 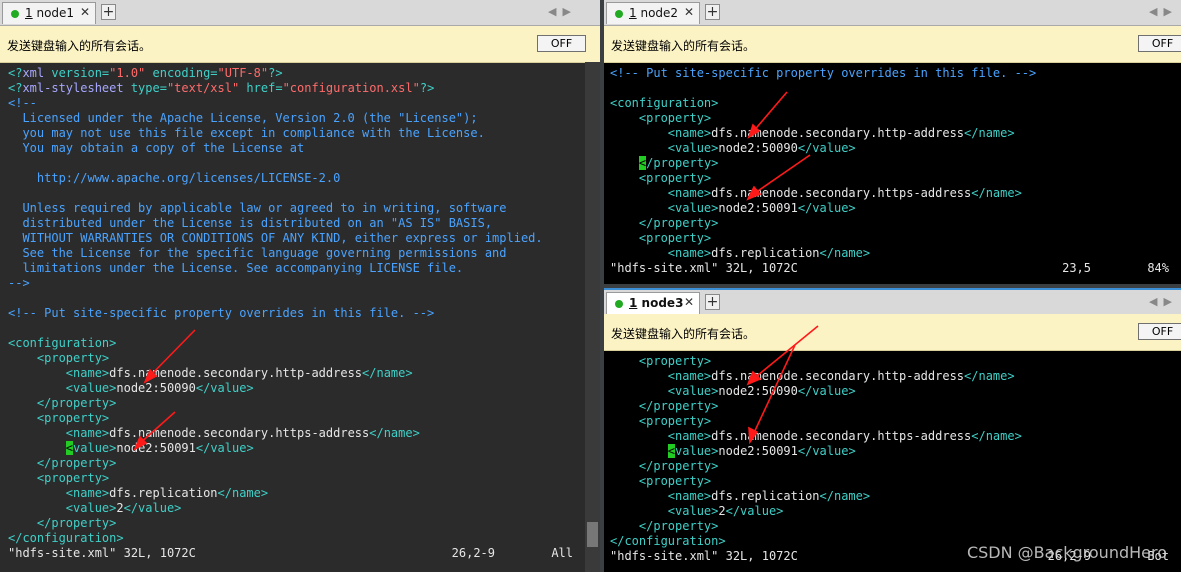 What do you see at coordinates (351, 88) in the screenshot?
I see `code-token: "configuration.xsl"` at bounding box center [351, 88].